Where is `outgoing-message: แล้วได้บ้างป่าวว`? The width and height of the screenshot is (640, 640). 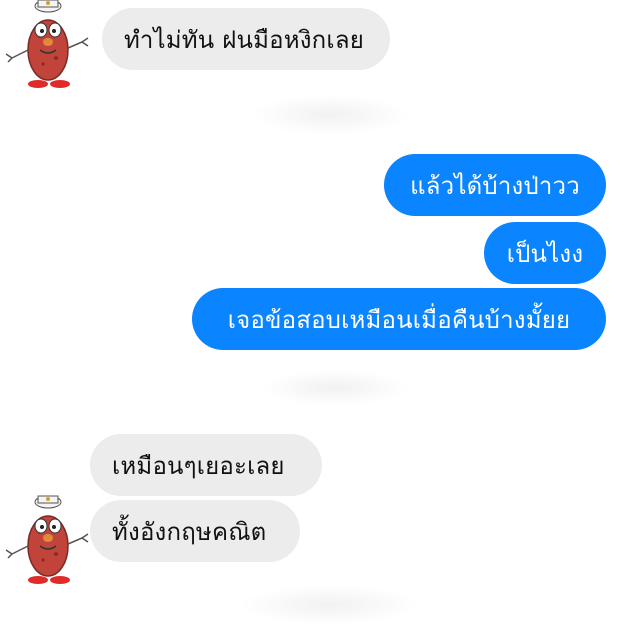
outgoing-message: แล้วได้บ้างป่าวว is located at coordinates (495, 185).